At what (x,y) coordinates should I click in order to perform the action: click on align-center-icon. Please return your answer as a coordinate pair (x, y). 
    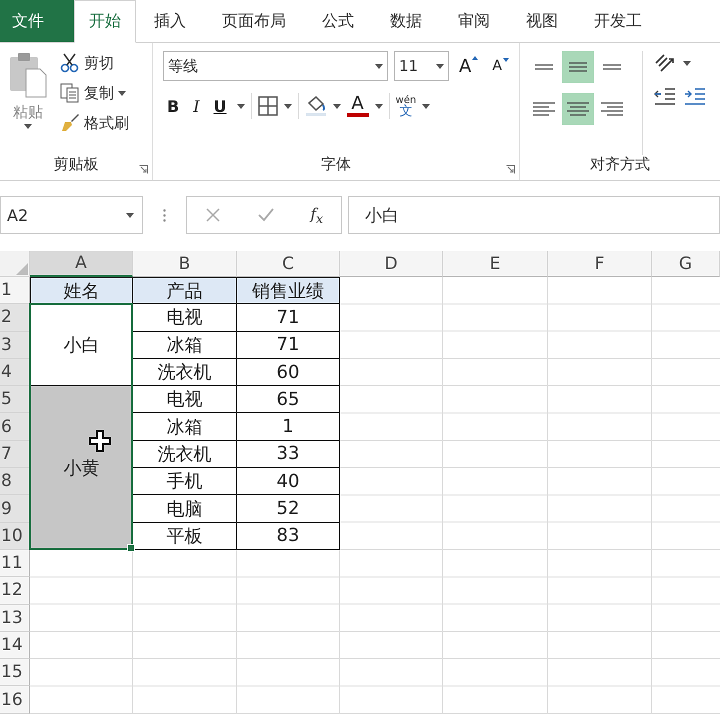
    Looking at the image, I should click on (578, 109).